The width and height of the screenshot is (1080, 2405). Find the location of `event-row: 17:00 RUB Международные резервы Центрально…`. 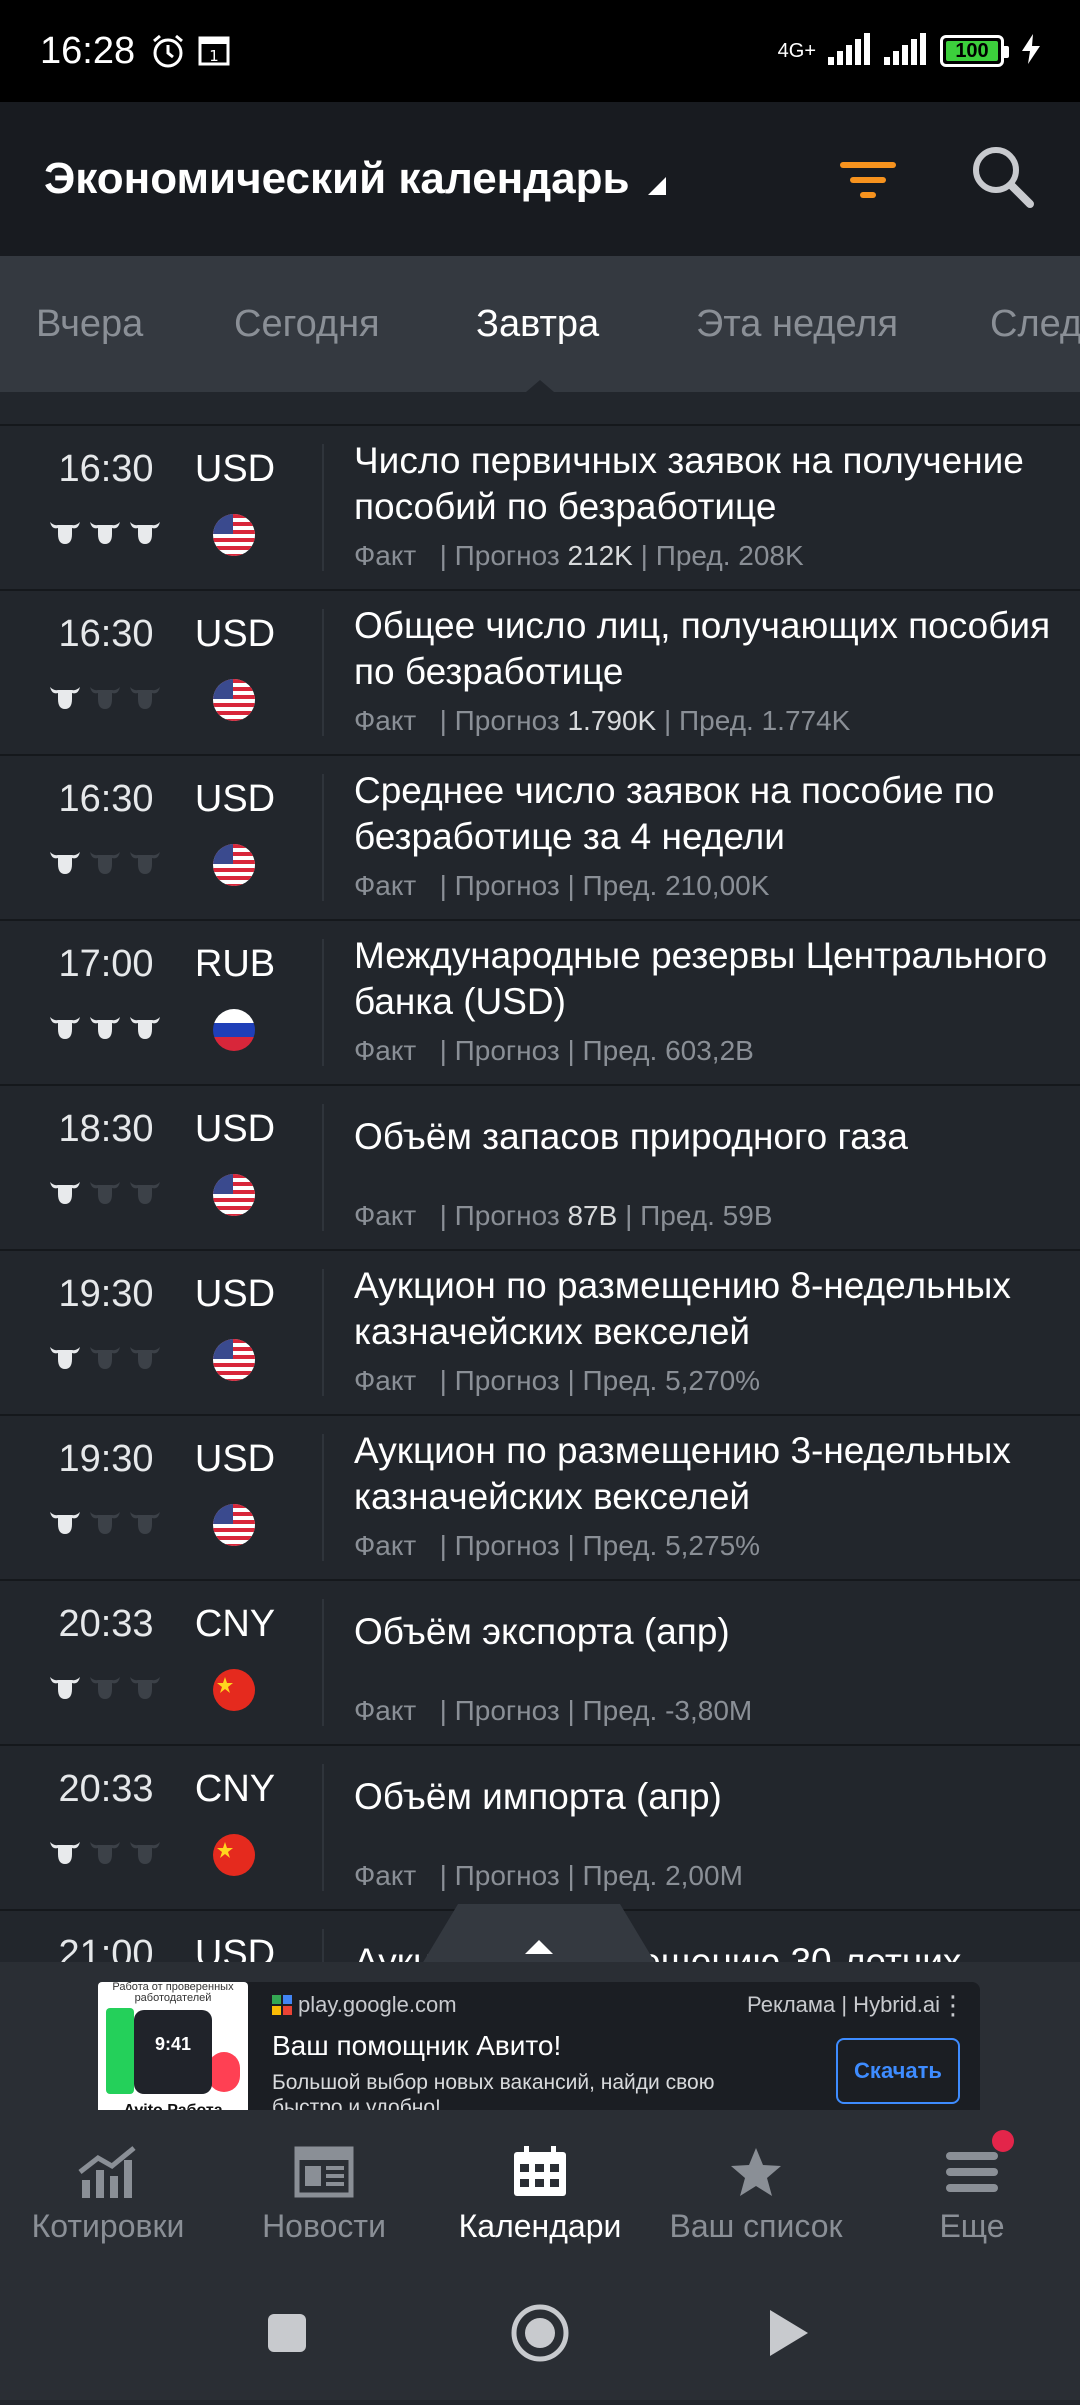

event-row: 17:00 RUB Международные резервы Центрально… is located at coordinates (540, 1003).